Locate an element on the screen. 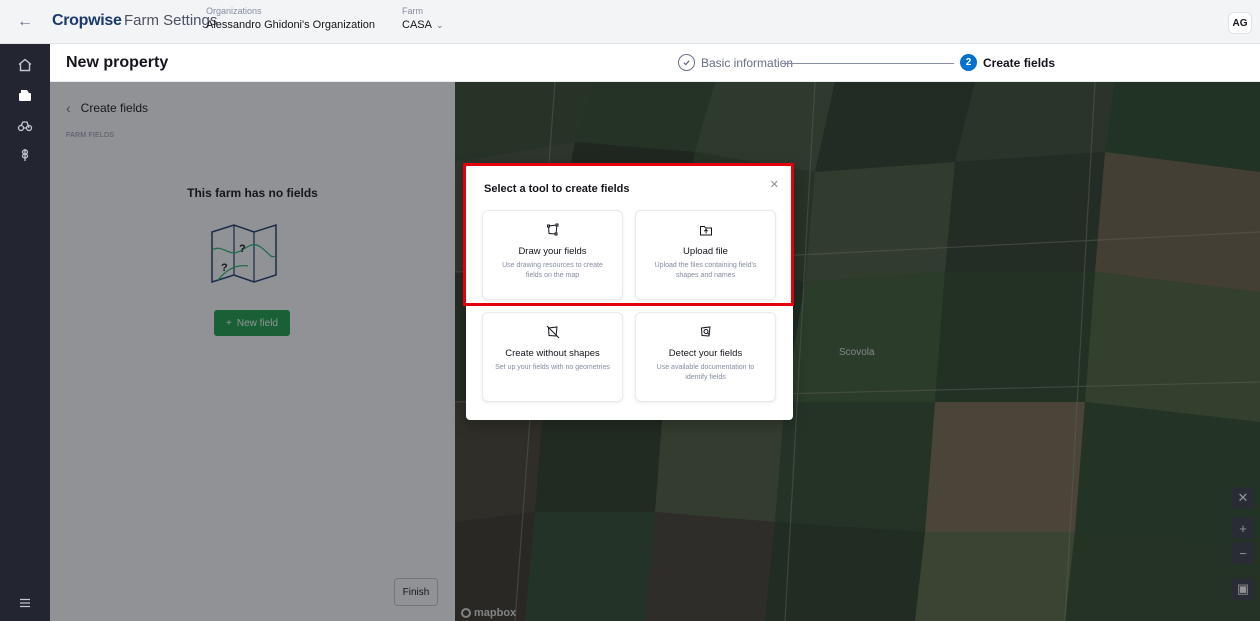  check-icon is located at coordinates (686, 62).